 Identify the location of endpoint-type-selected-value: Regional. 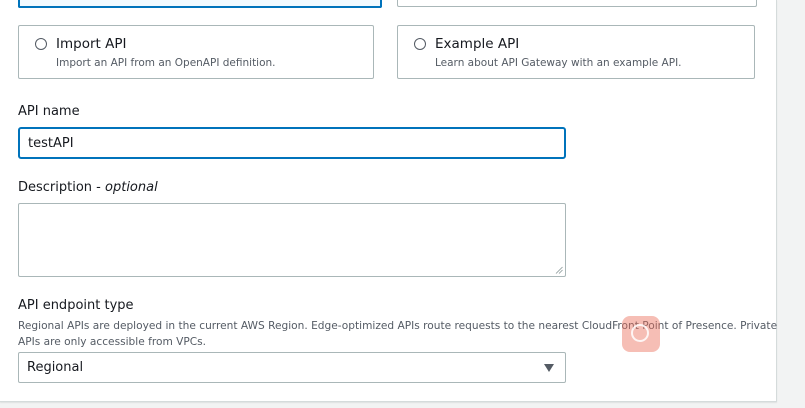
(55, 367).